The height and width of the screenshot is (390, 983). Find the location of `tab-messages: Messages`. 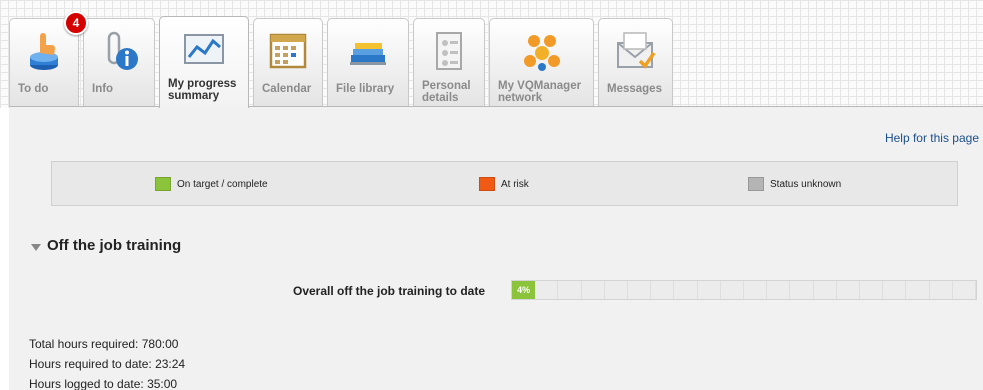

tab-messages: Messages is located at coordinates (635, 62).